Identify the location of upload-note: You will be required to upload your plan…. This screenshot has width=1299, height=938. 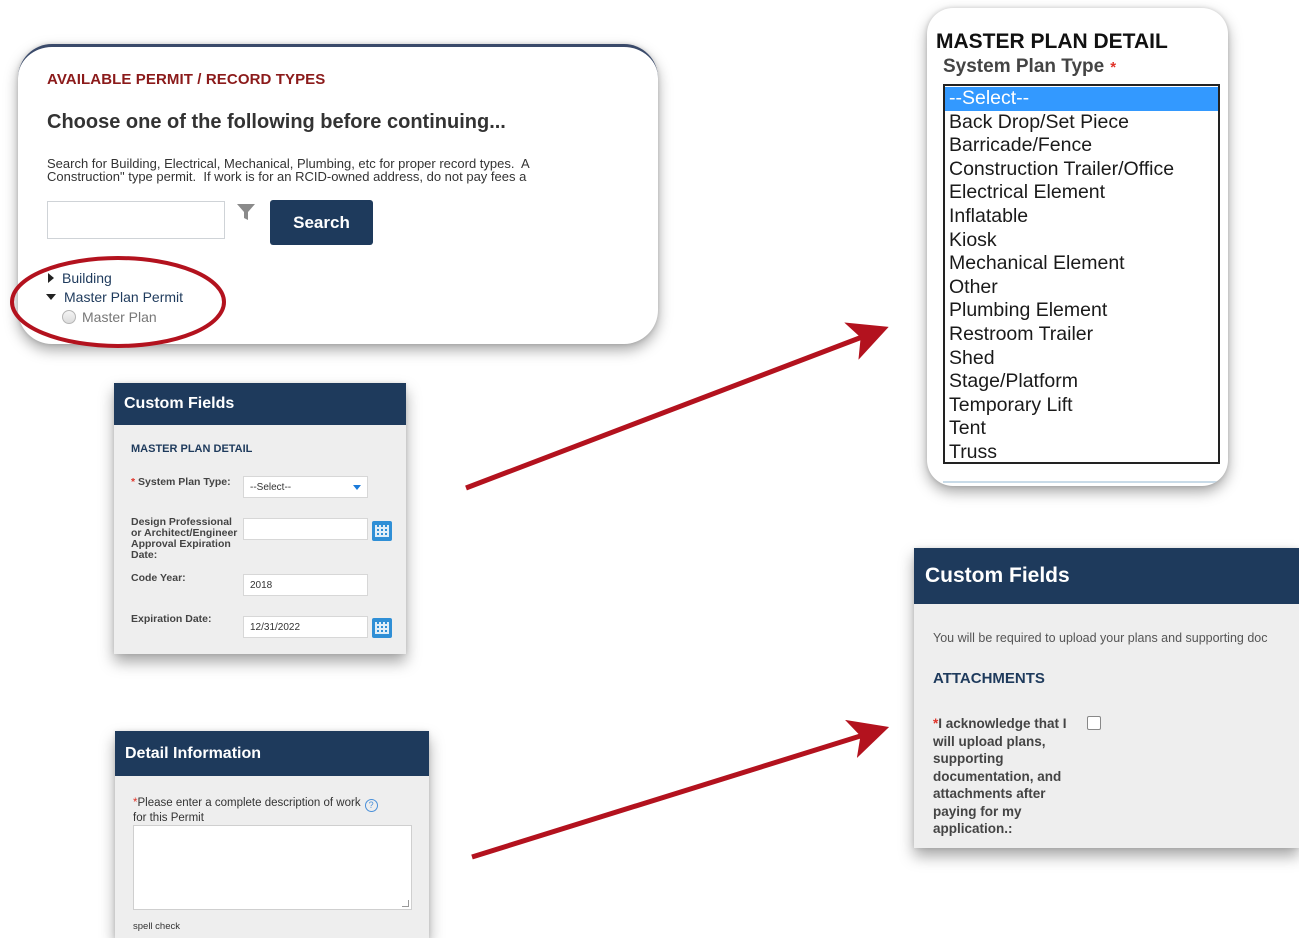
(1100, 638).